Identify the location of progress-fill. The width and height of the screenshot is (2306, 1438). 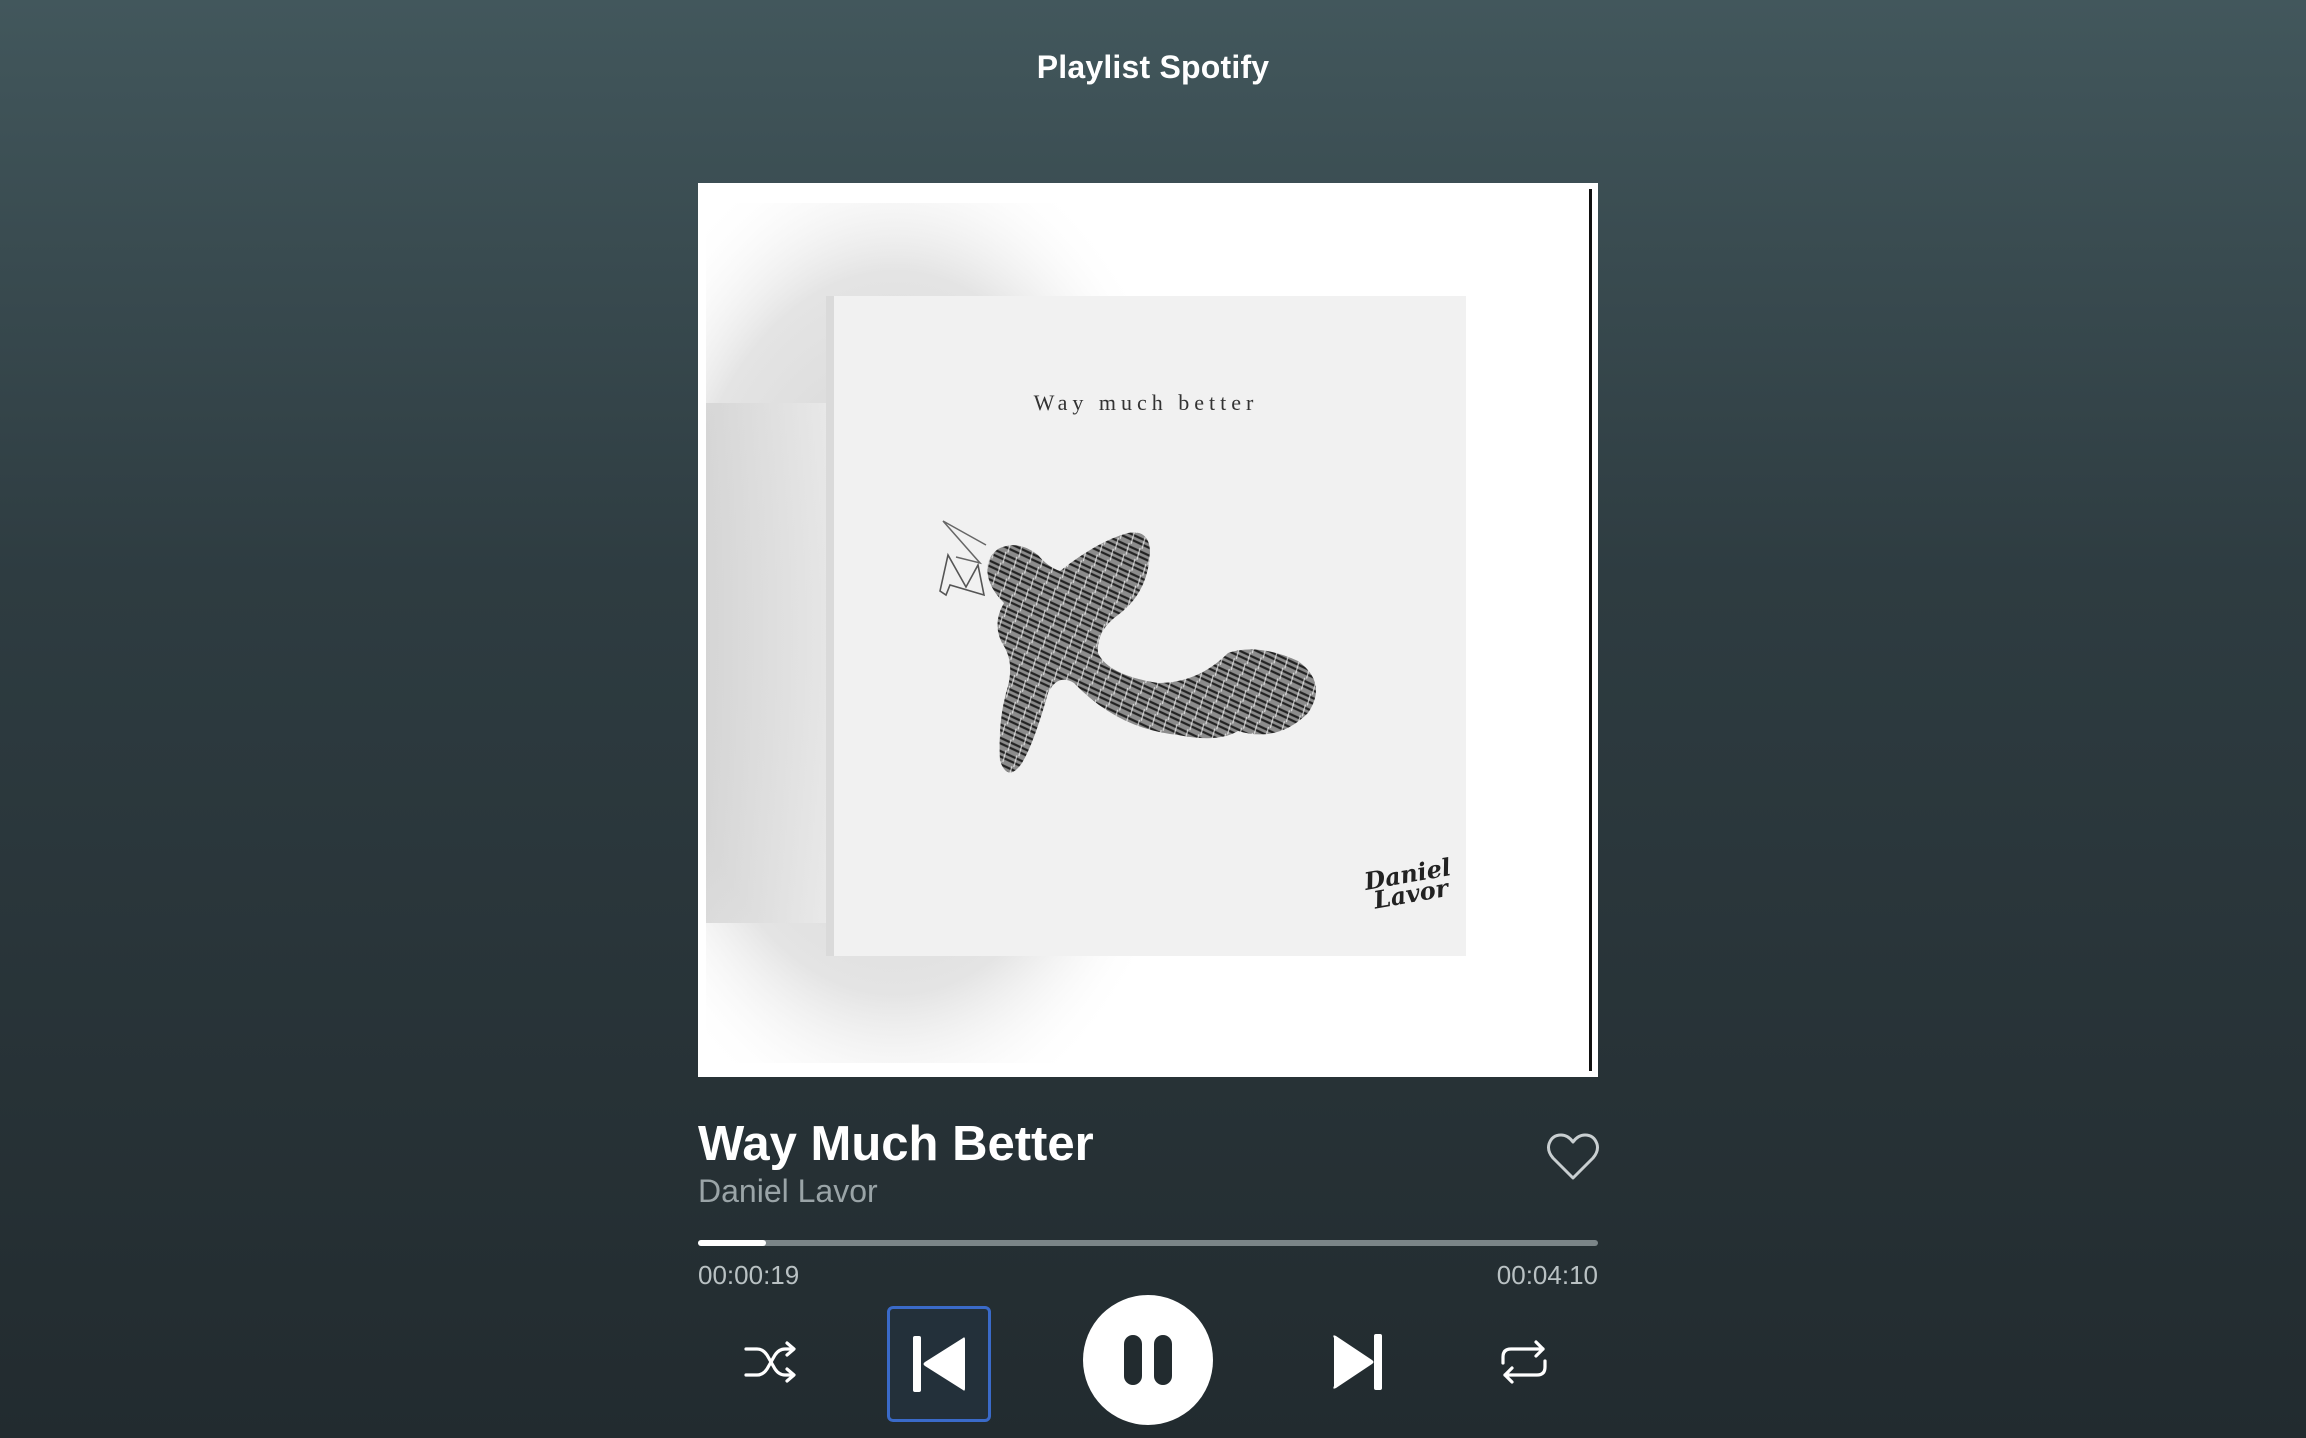
(732, 1243).